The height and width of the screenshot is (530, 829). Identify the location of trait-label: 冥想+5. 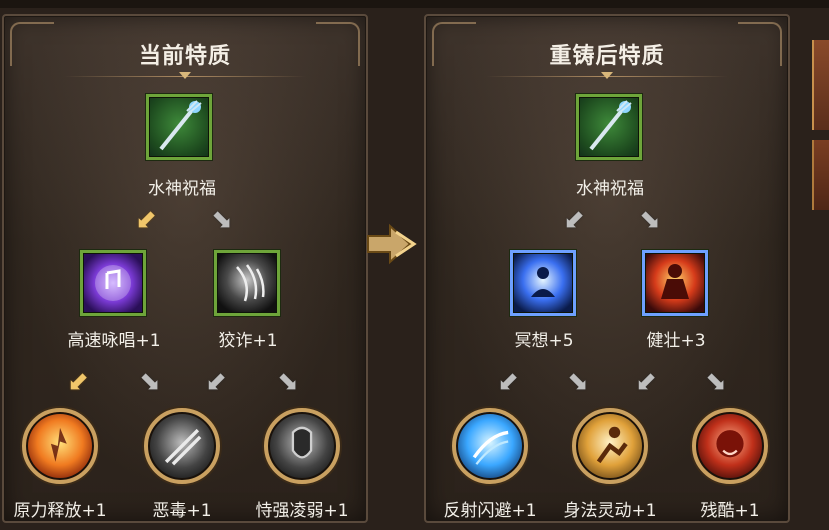
(544, 341).